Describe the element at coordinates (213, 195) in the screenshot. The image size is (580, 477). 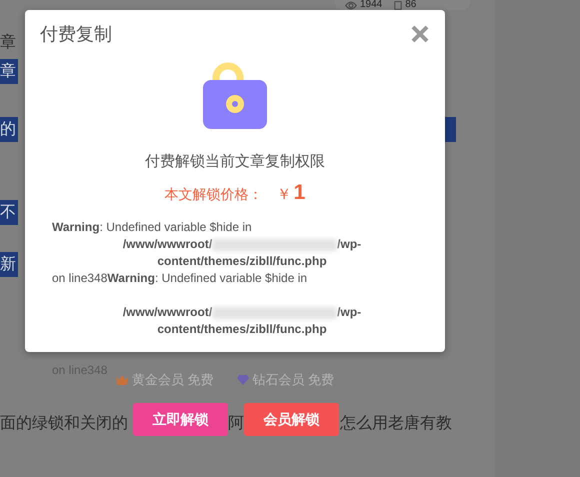
I see `price-label: 本文解锁价格：` at that location.